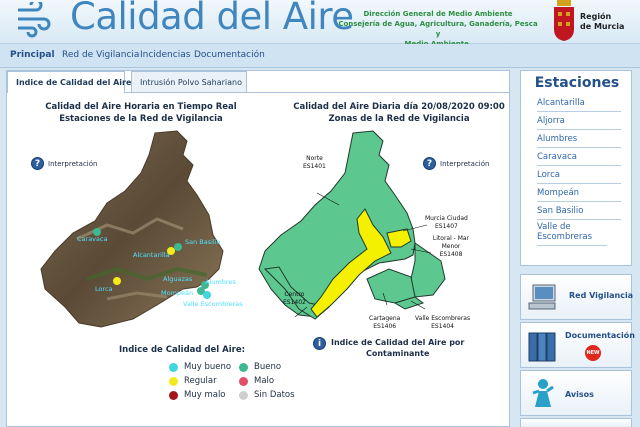 The image size is (640, 427). Describe the element at coordinates (579, 123) in the screenshot. I see `sidebar-item-aljorra: Aljorra` at that location.